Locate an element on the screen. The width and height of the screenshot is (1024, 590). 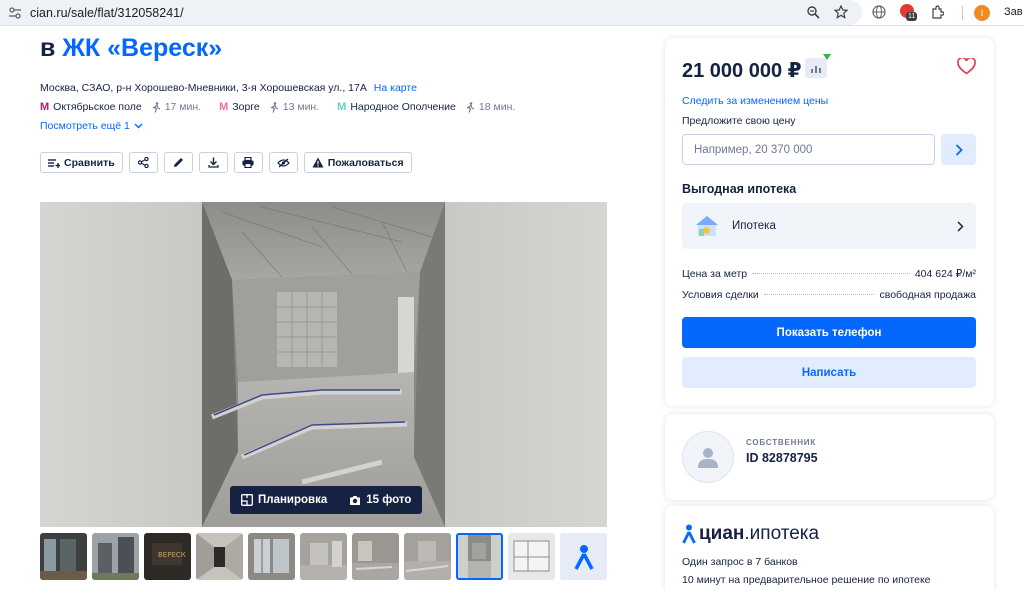
compare-button: Сравнить is located at coordinates (81, 162).